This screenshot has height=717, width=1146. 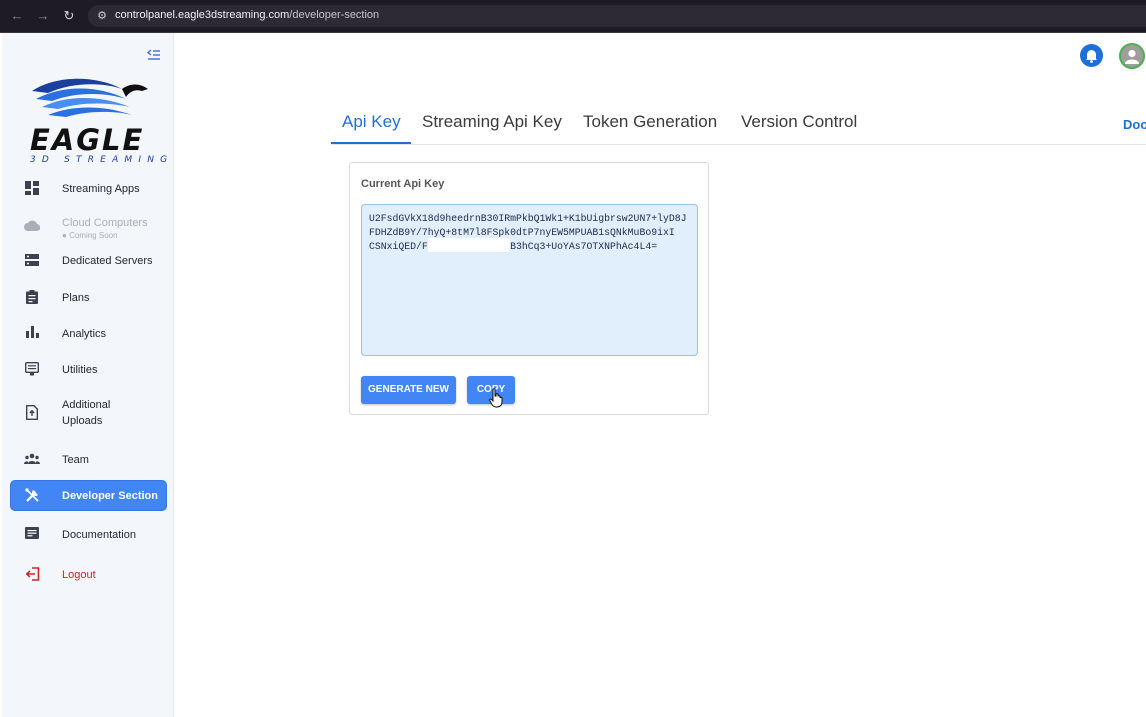 What do you see at coordinates (32, 189) in the screenshot?
I see `dashboard-icon` at bounding box center [32, 189].